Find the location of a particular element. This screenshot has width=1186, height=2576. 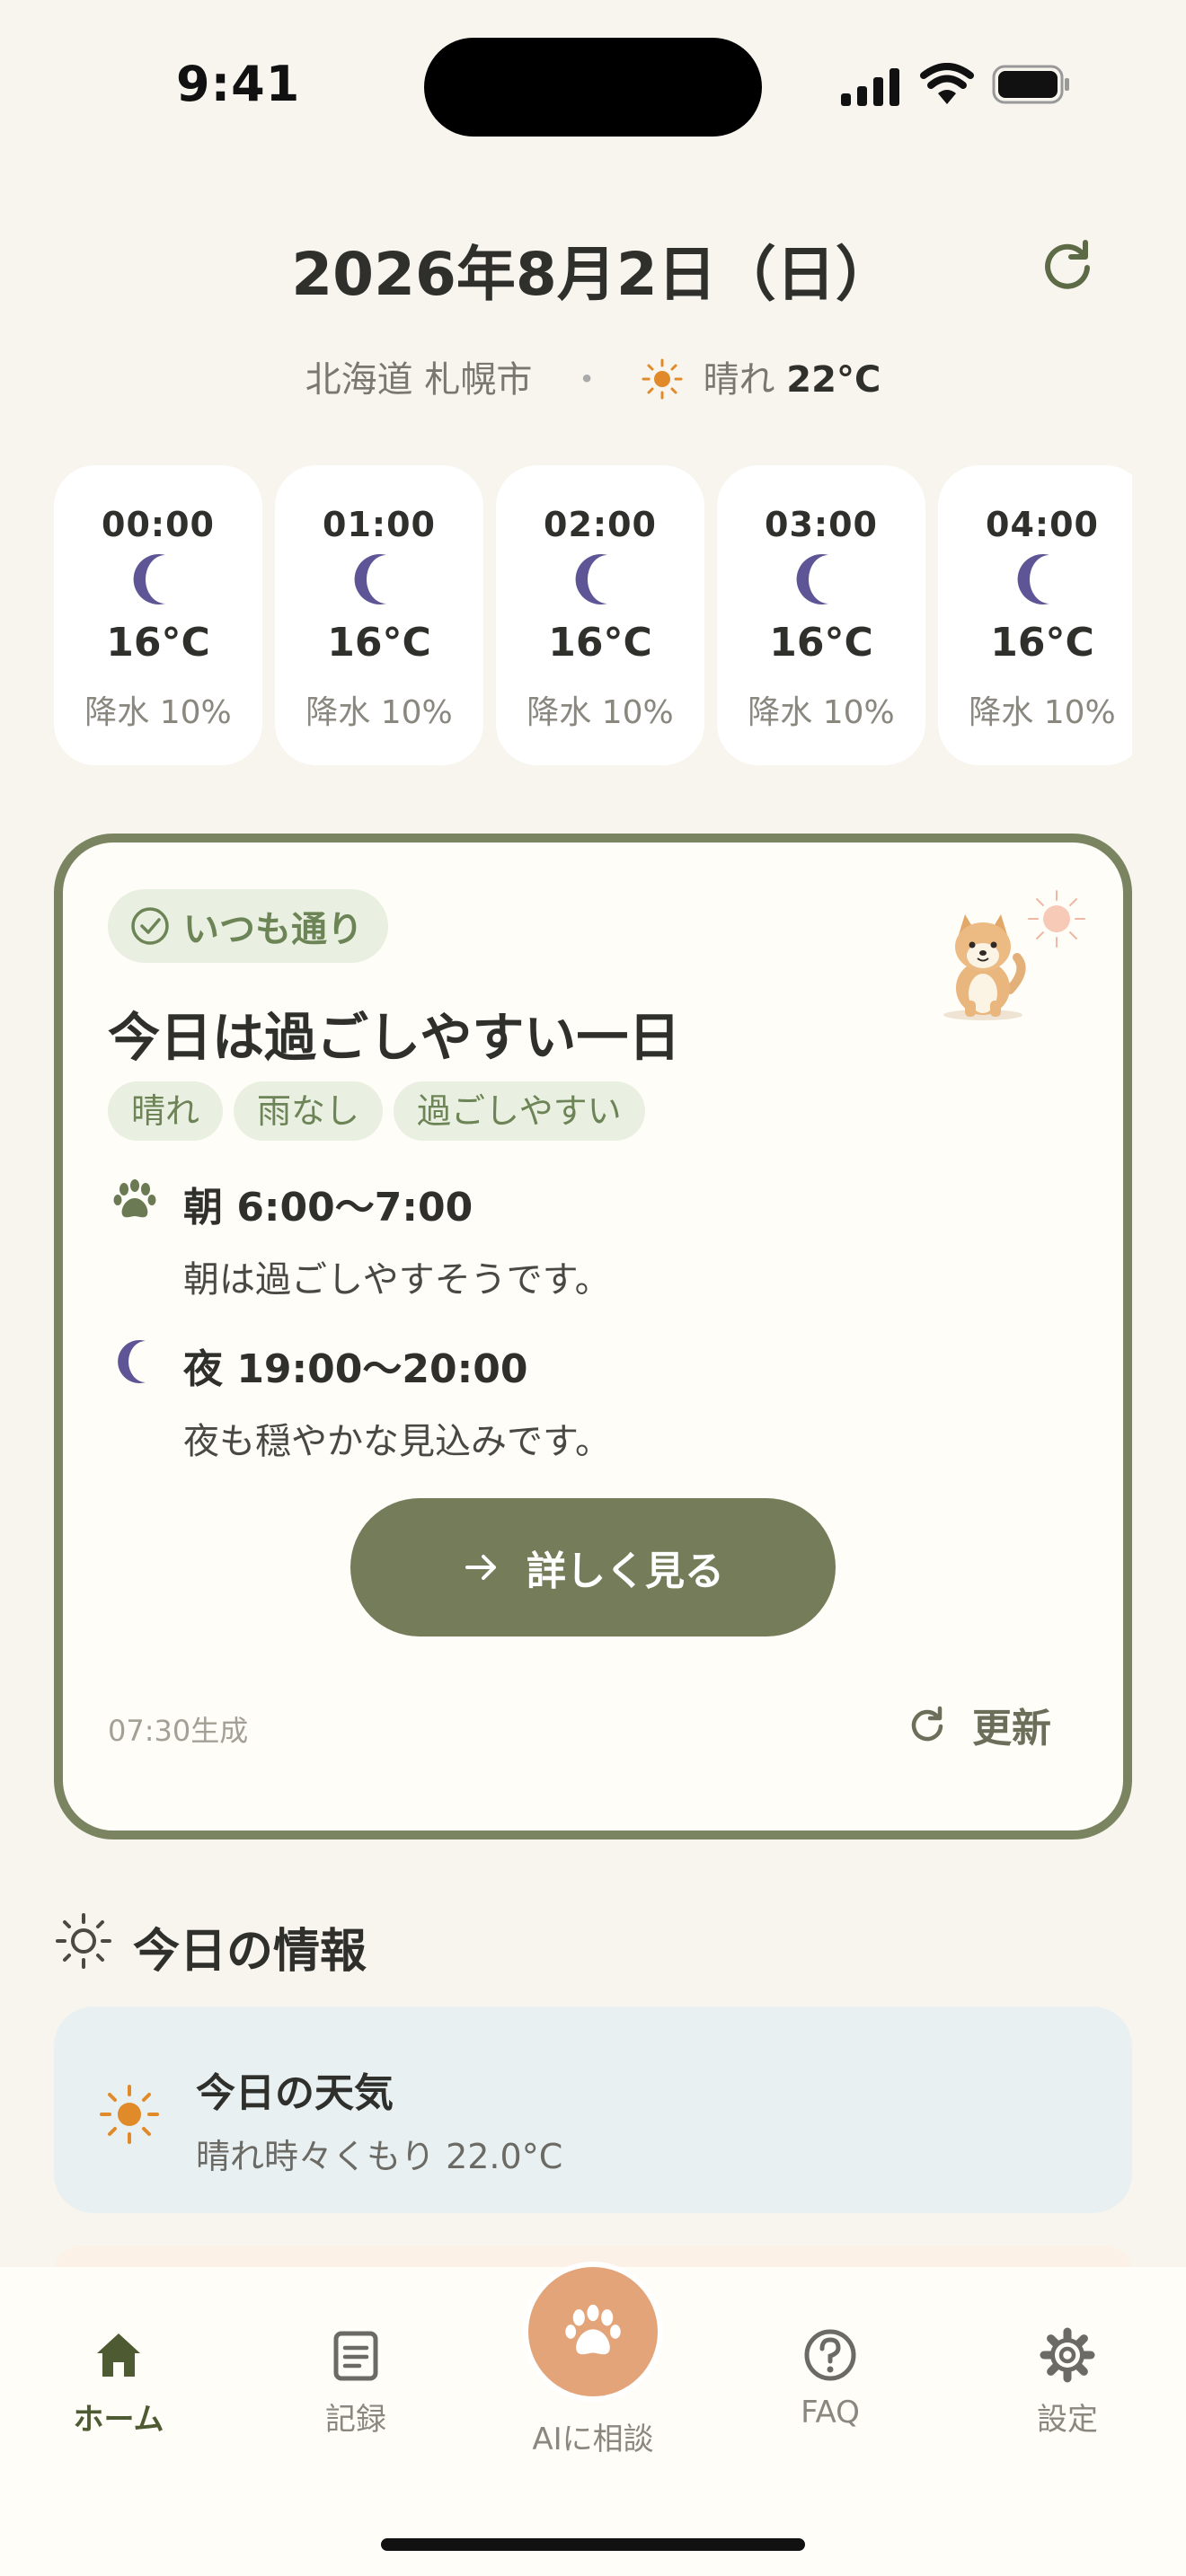

weather-condition: 晴れ is located at coordinates (739, 380).